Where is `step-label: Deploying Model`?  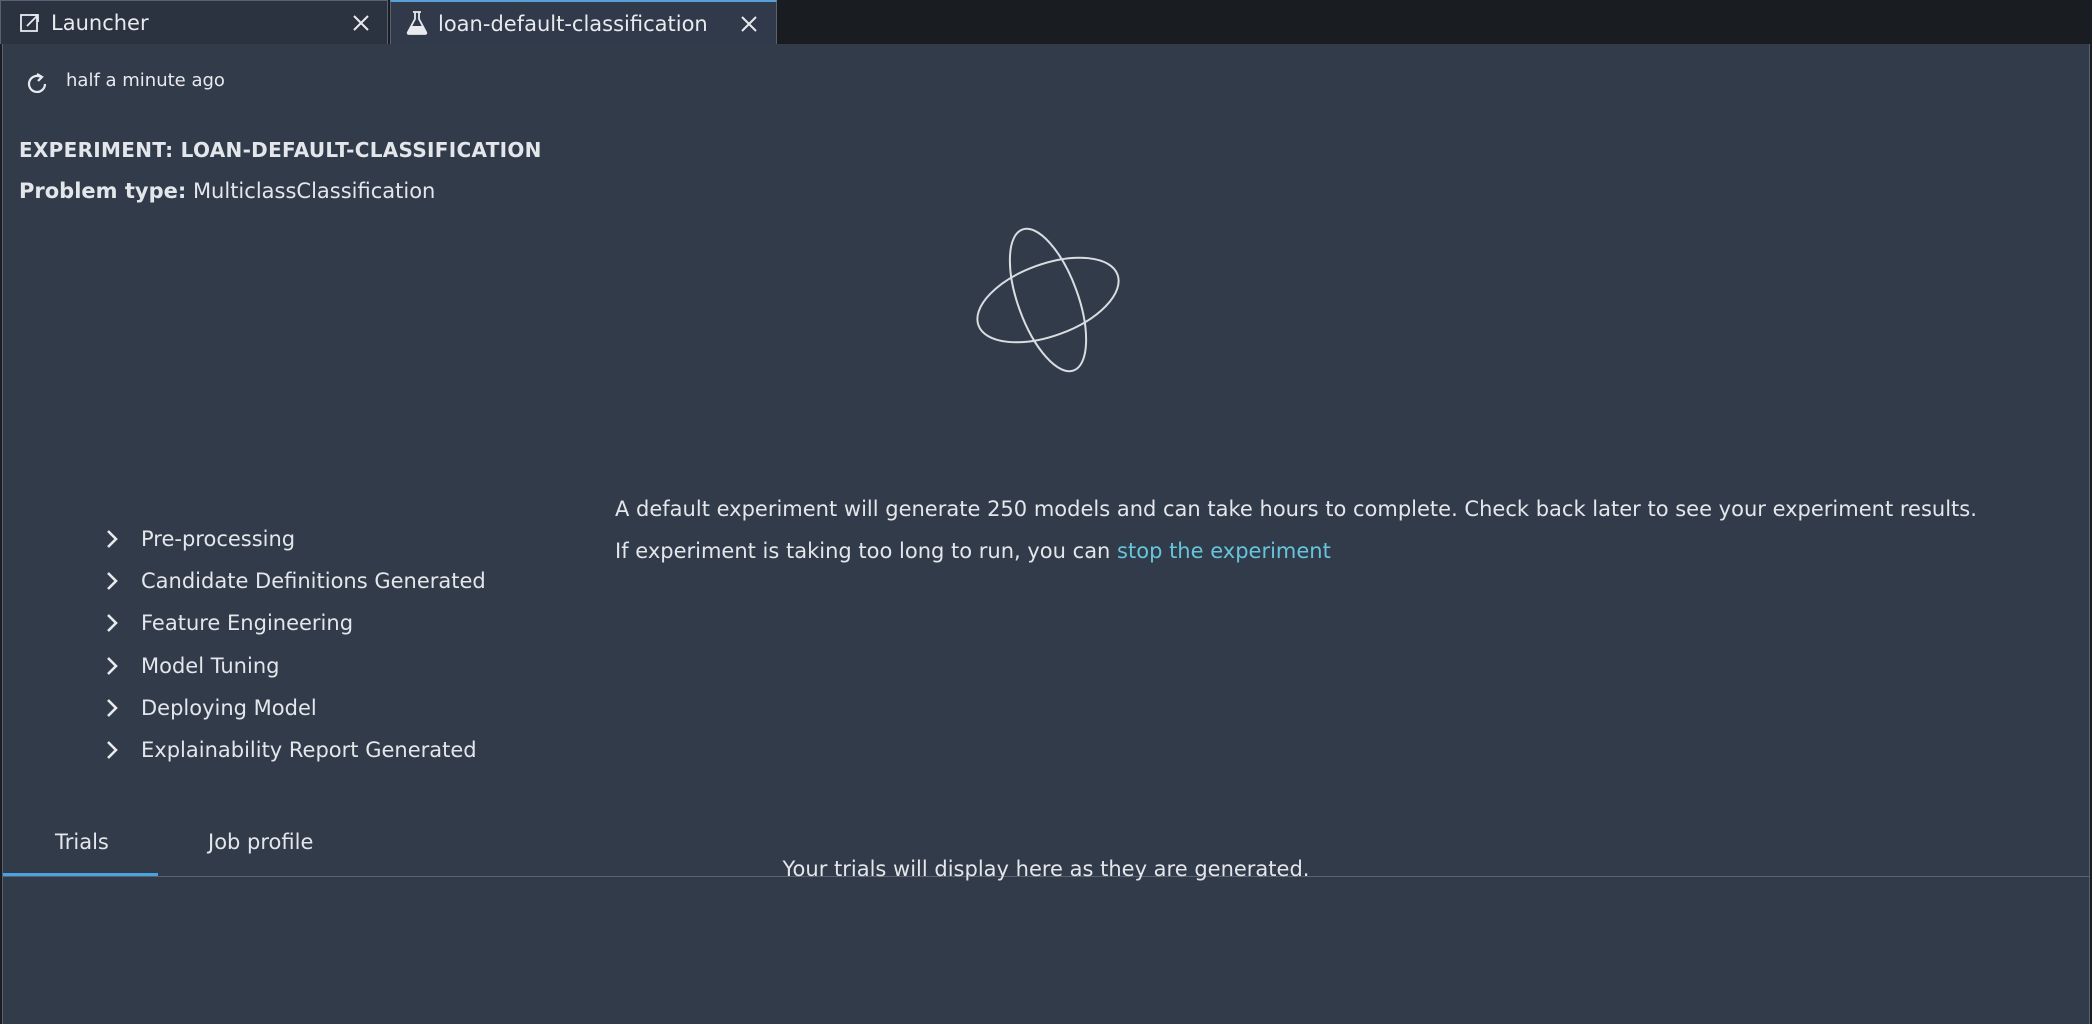
step-label: Deploying Model is located at coordinates (229, 708).